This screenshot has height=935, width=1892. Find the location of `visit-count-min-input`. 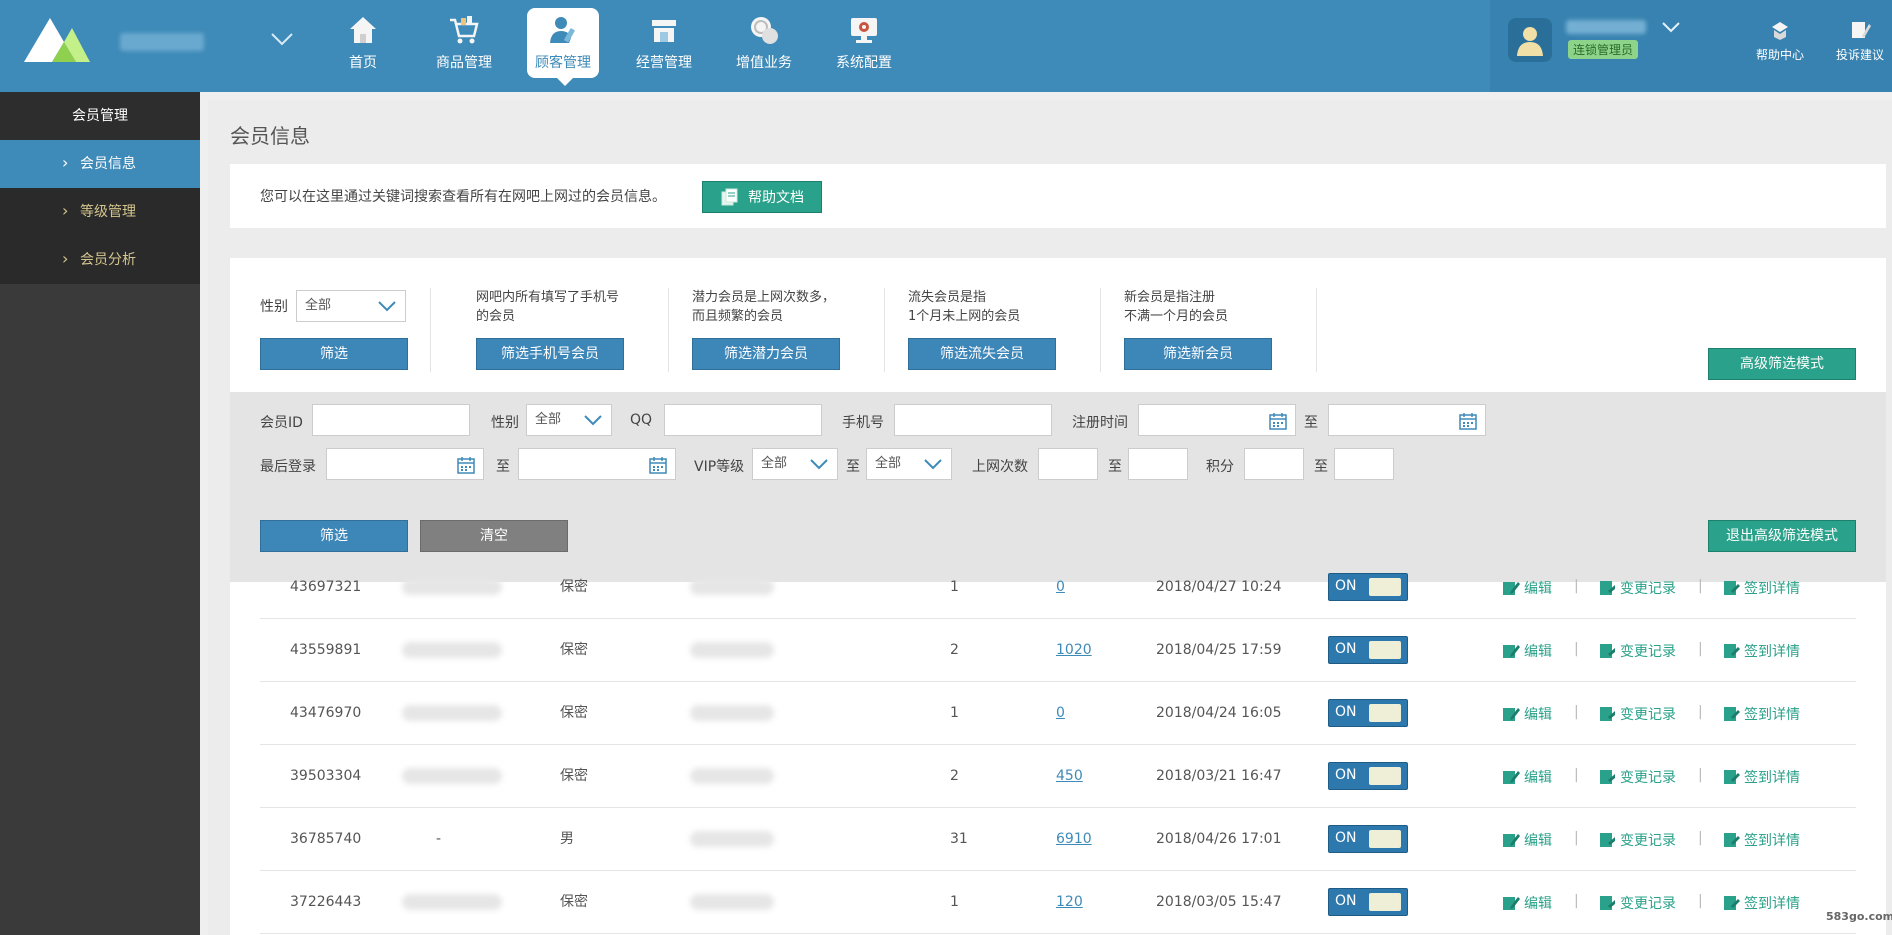

visit-count-min-input is located at coordinates (1068, 464).